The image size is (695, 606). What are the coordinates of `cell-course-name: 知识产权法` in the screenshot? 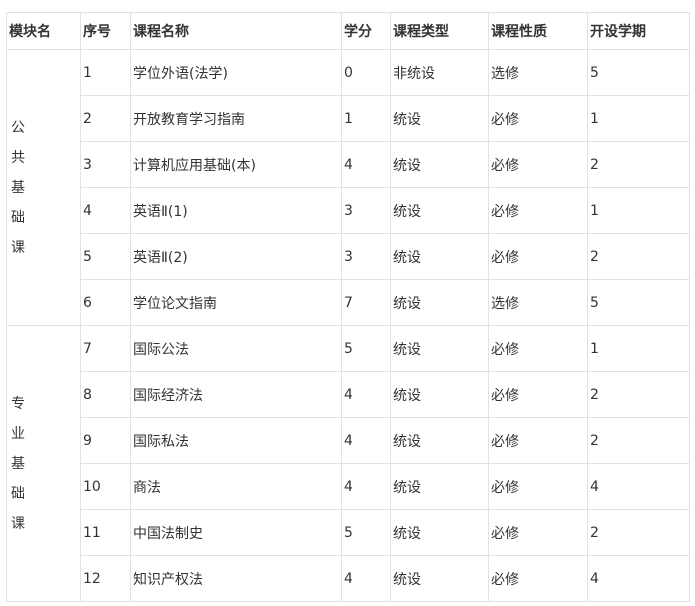 It's located at (236, 578).